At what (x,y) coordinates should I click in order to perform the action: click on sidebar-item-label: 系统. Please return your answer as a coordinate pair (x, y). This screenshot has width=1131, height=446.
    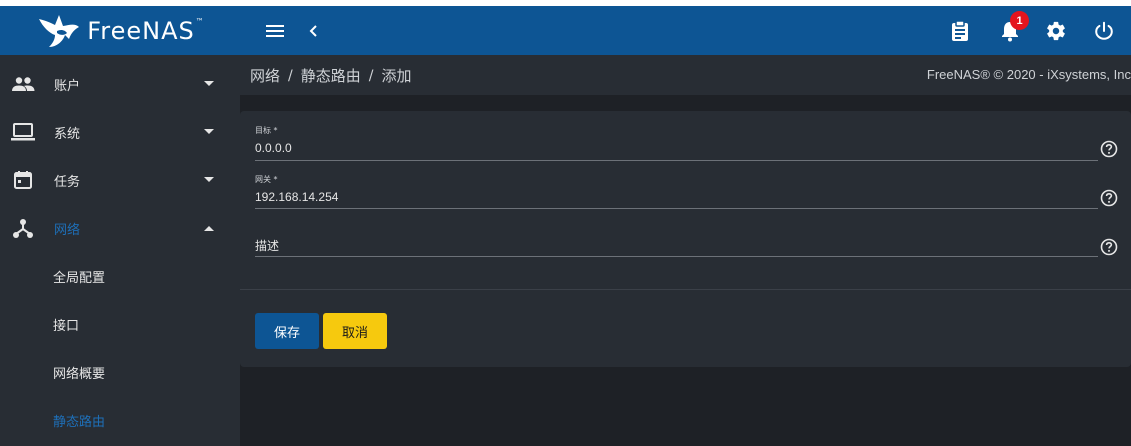
    Looking at the image, I should click on (67, 134).